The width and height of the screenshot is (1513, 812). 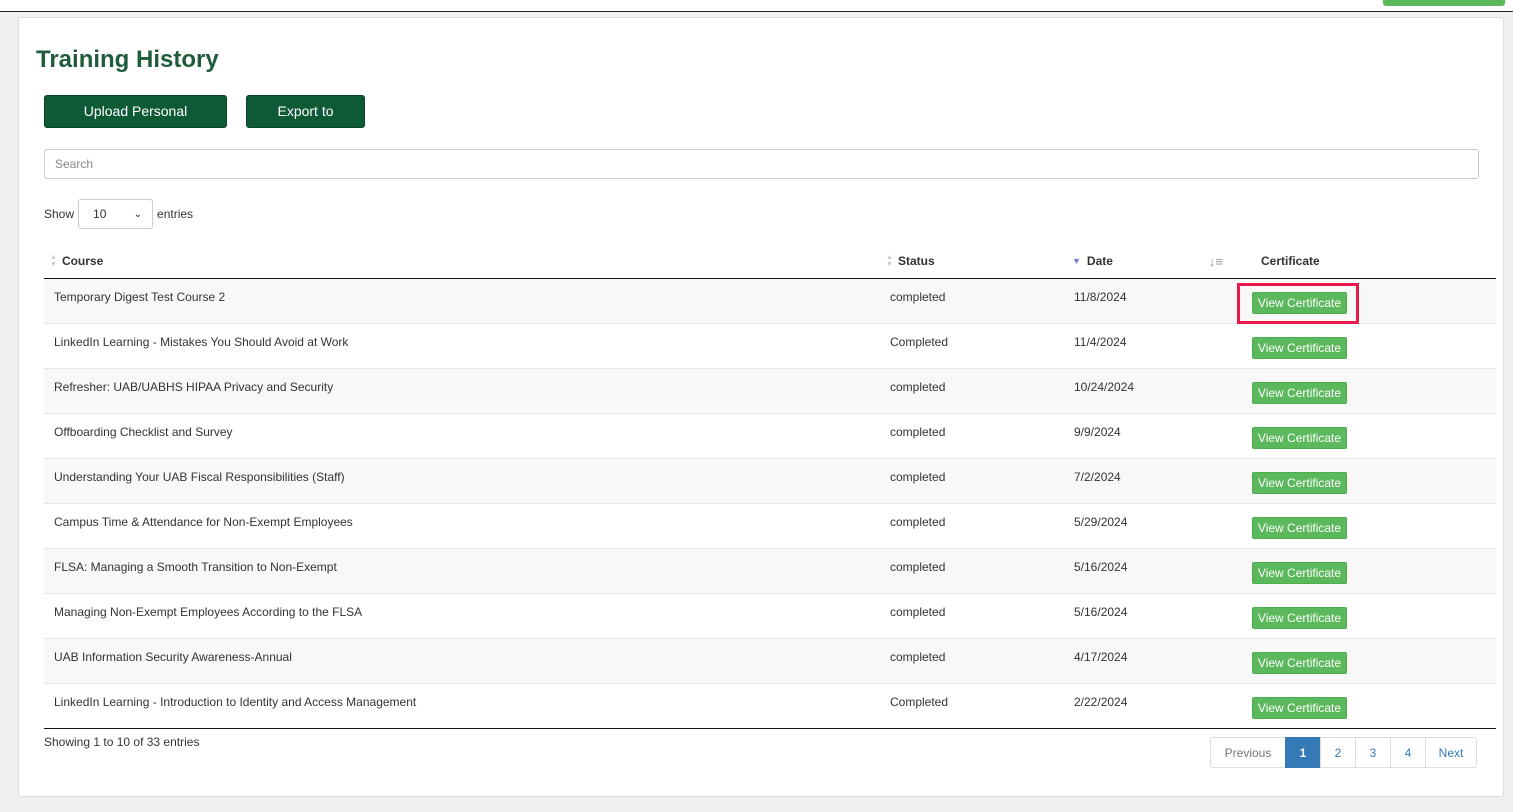 What do you see at coordinates (1100, 342) in the screenshot?
I see `date-text: 11/4/2024` at bounding box center [1100, 342].